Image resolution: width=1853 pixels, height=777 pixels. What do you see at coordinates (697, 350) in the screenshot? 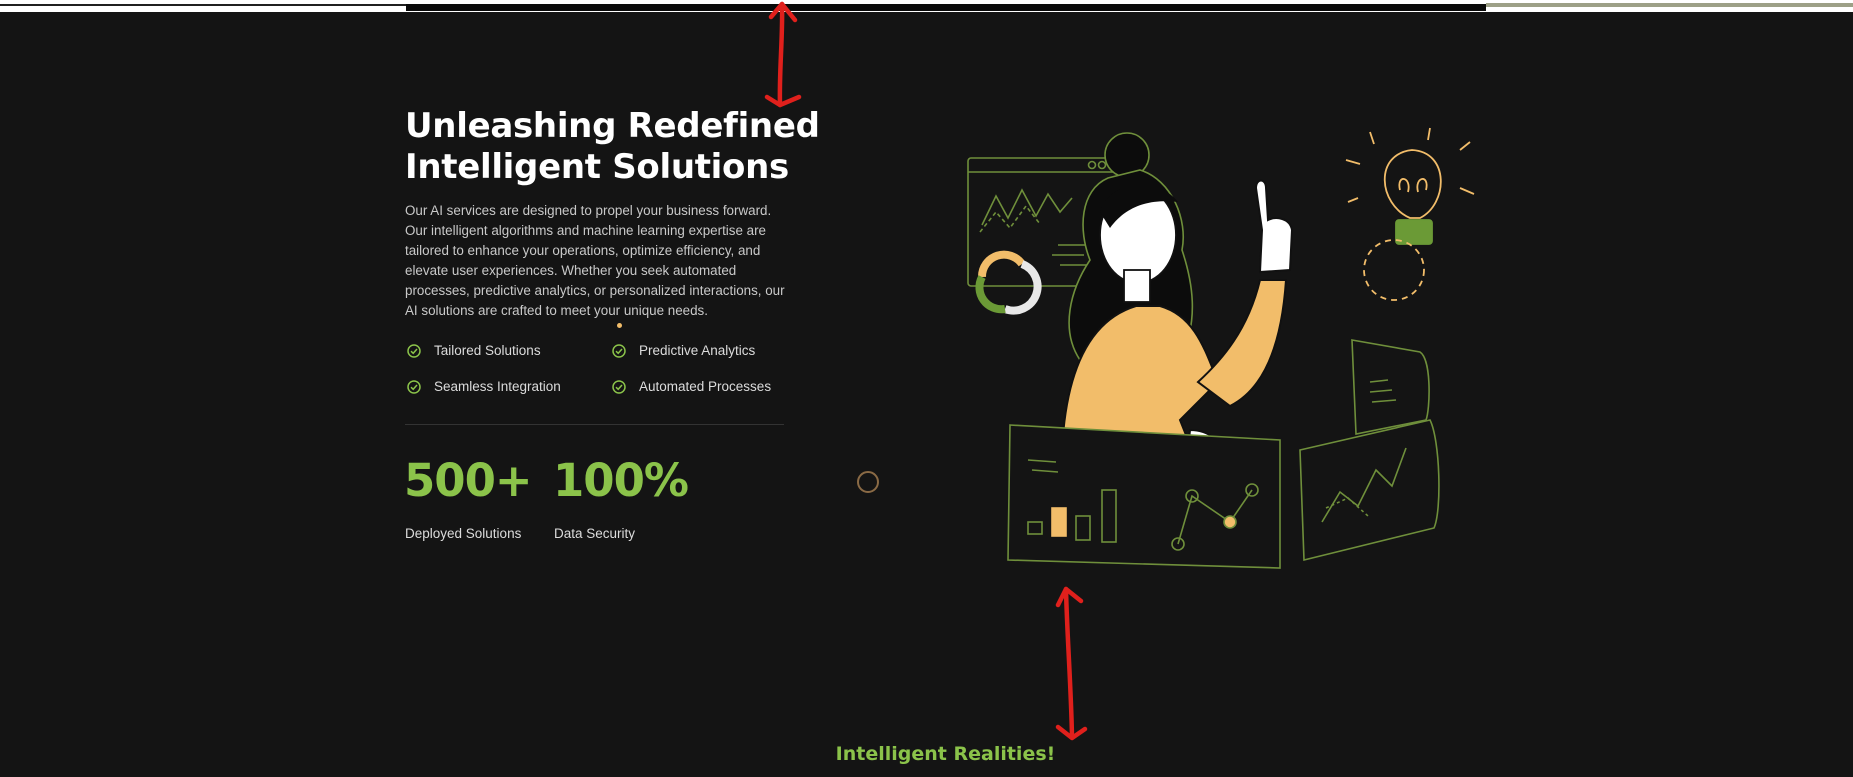
I see `feature-label: Predictive Analytics` at bounding box center [697, 350].